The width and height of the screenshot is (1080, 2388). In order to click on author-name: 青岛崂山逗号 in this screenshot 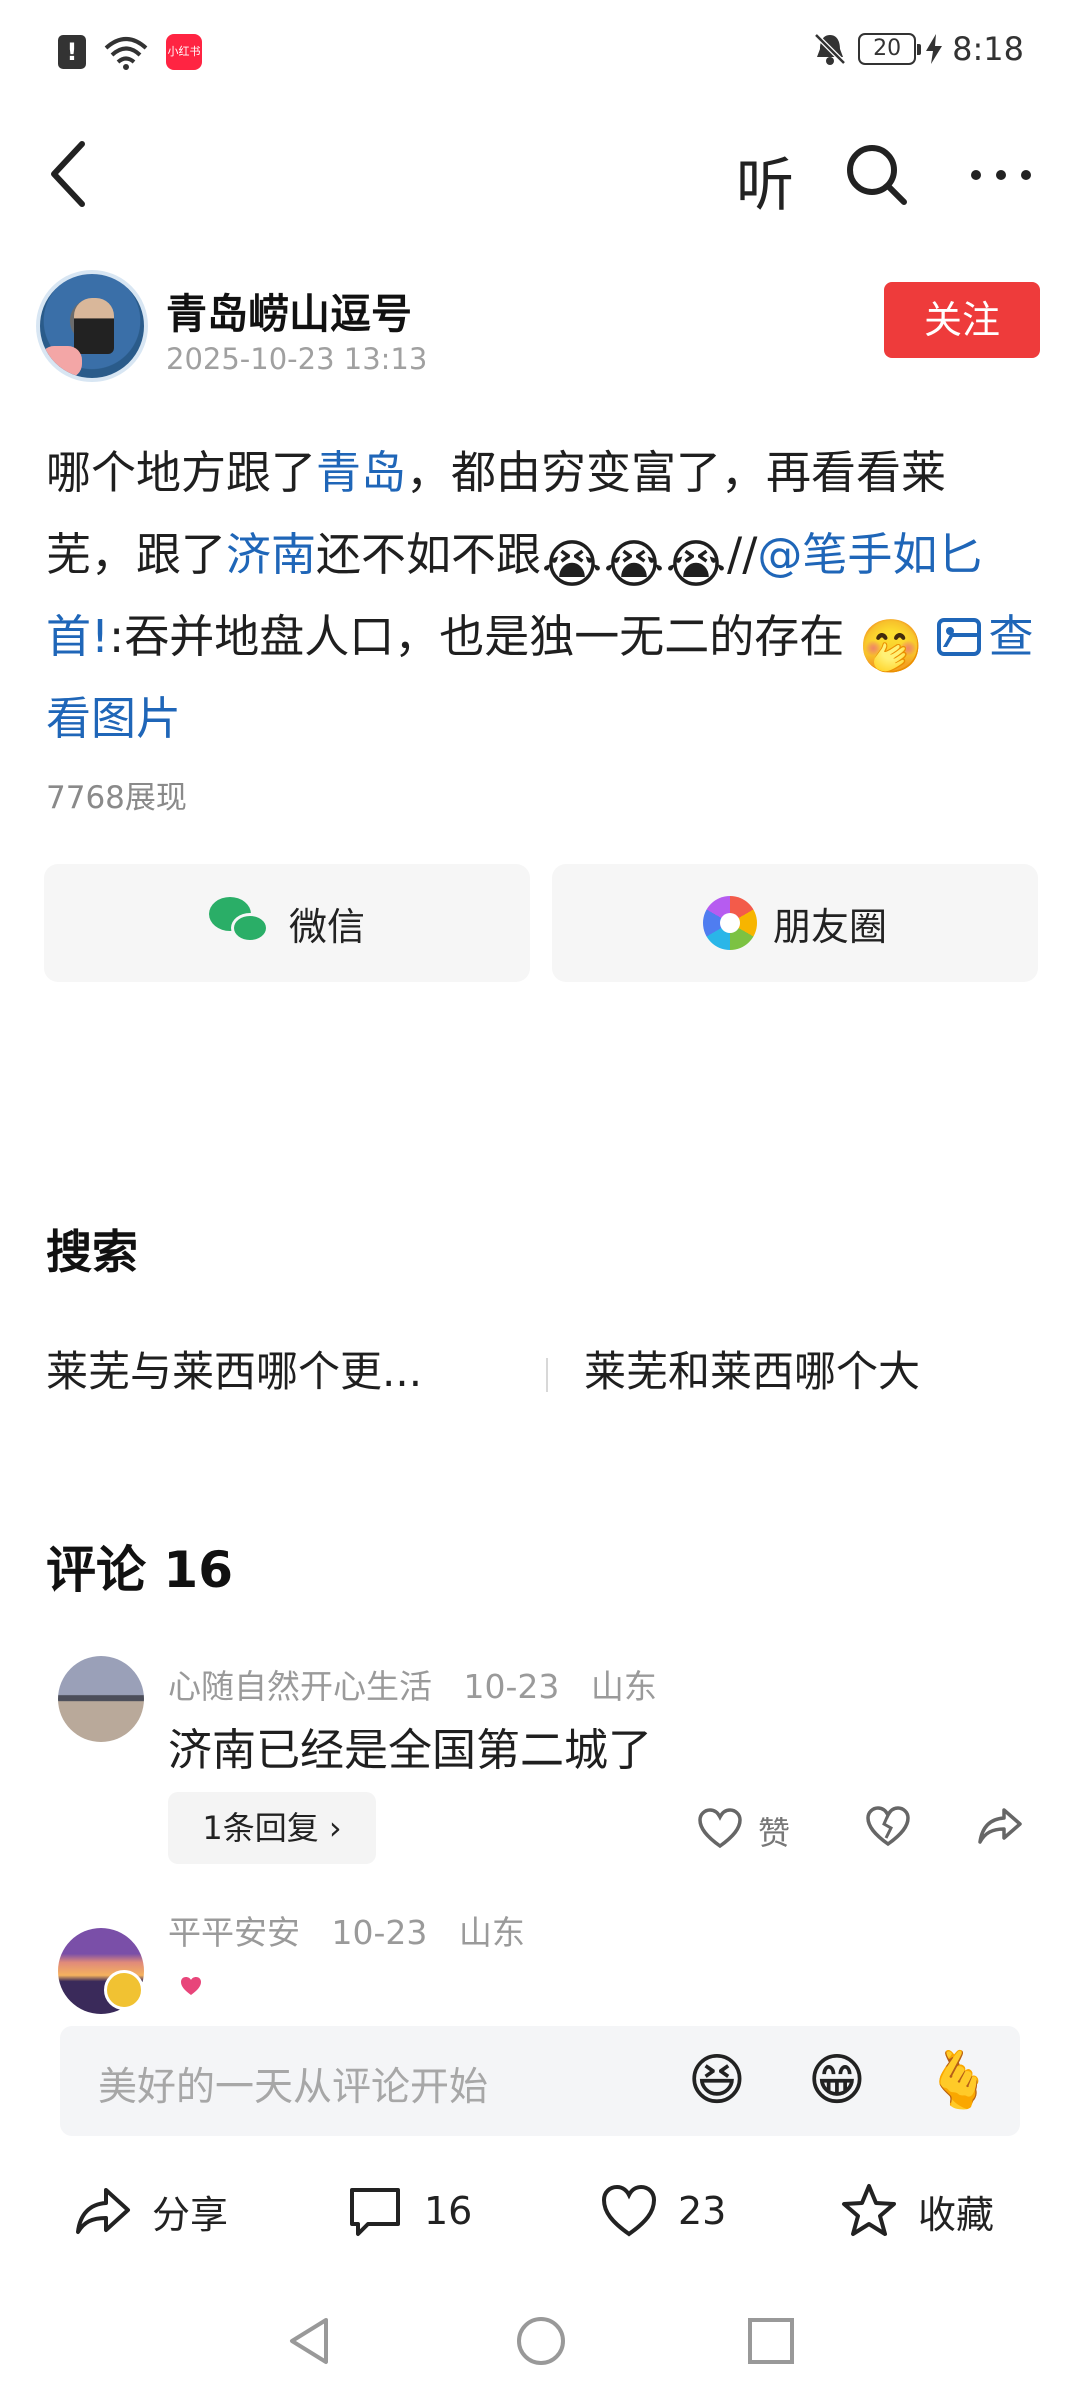, I will do `click(289, 310)`.